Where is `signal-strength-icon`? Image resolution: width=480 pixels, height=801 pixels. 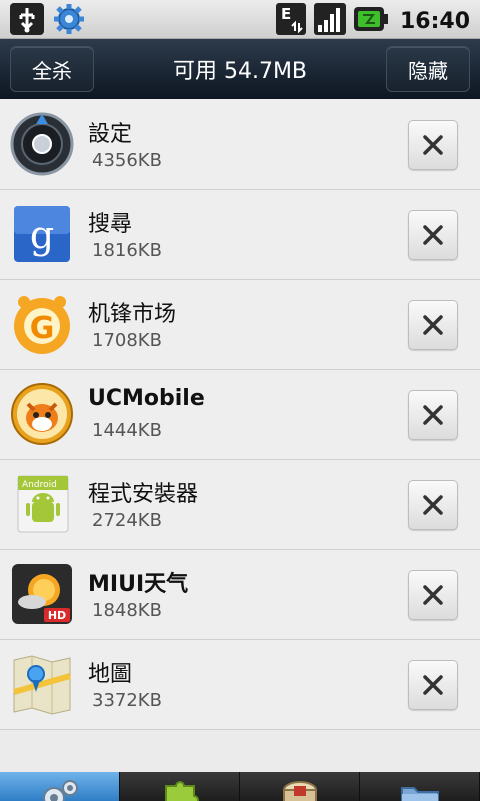
signal-strength-icon is located at coordinates (329, 21).